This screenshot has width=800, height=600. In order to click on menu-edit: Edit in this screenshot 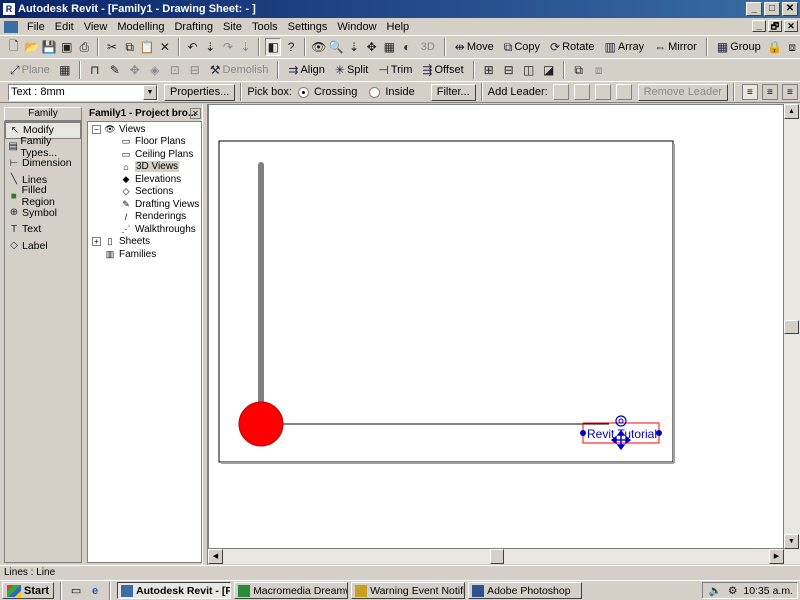, I will do `click(64, 27)`.